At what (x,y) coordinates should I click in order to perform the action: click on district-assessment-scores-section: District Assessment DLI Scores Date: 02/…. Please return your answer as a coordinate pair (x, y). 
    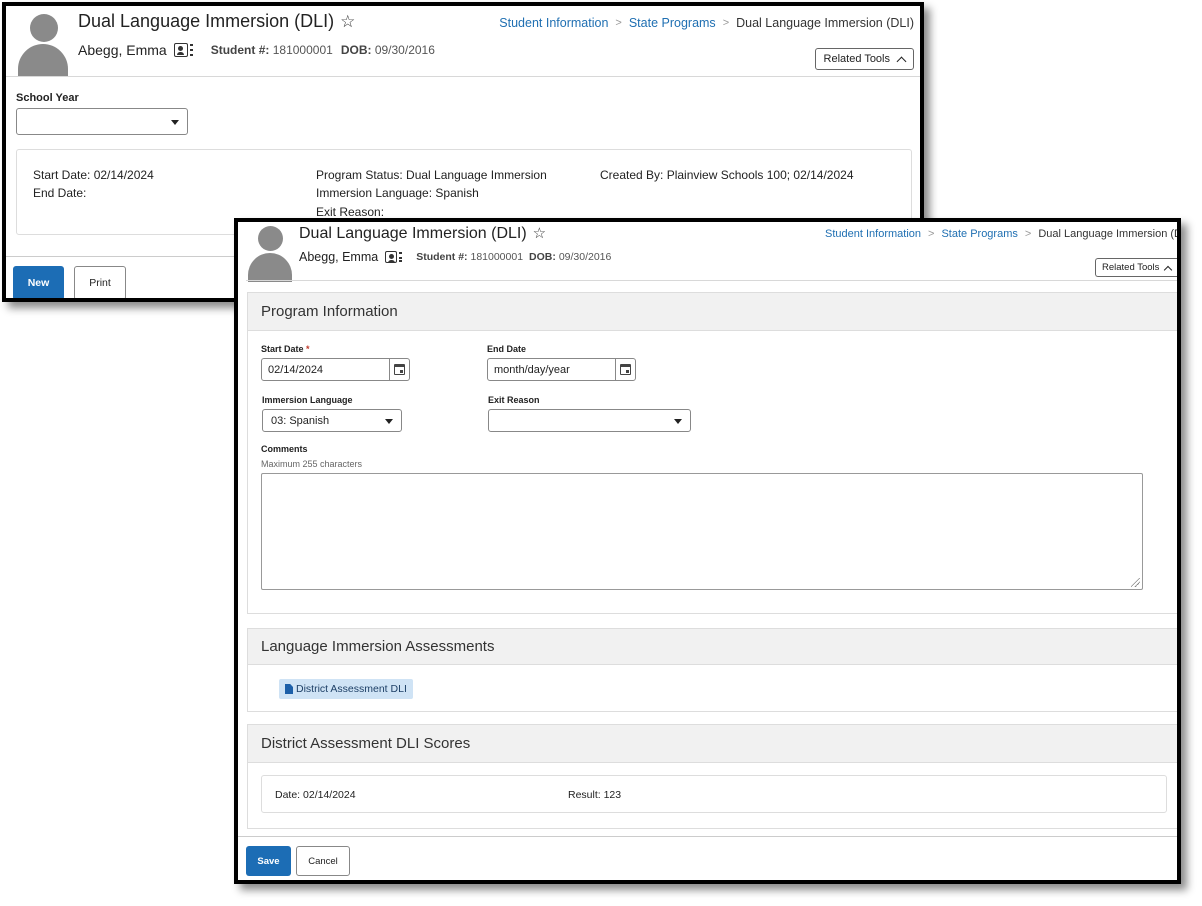
    Looking at the image, I should click on (712, 776).